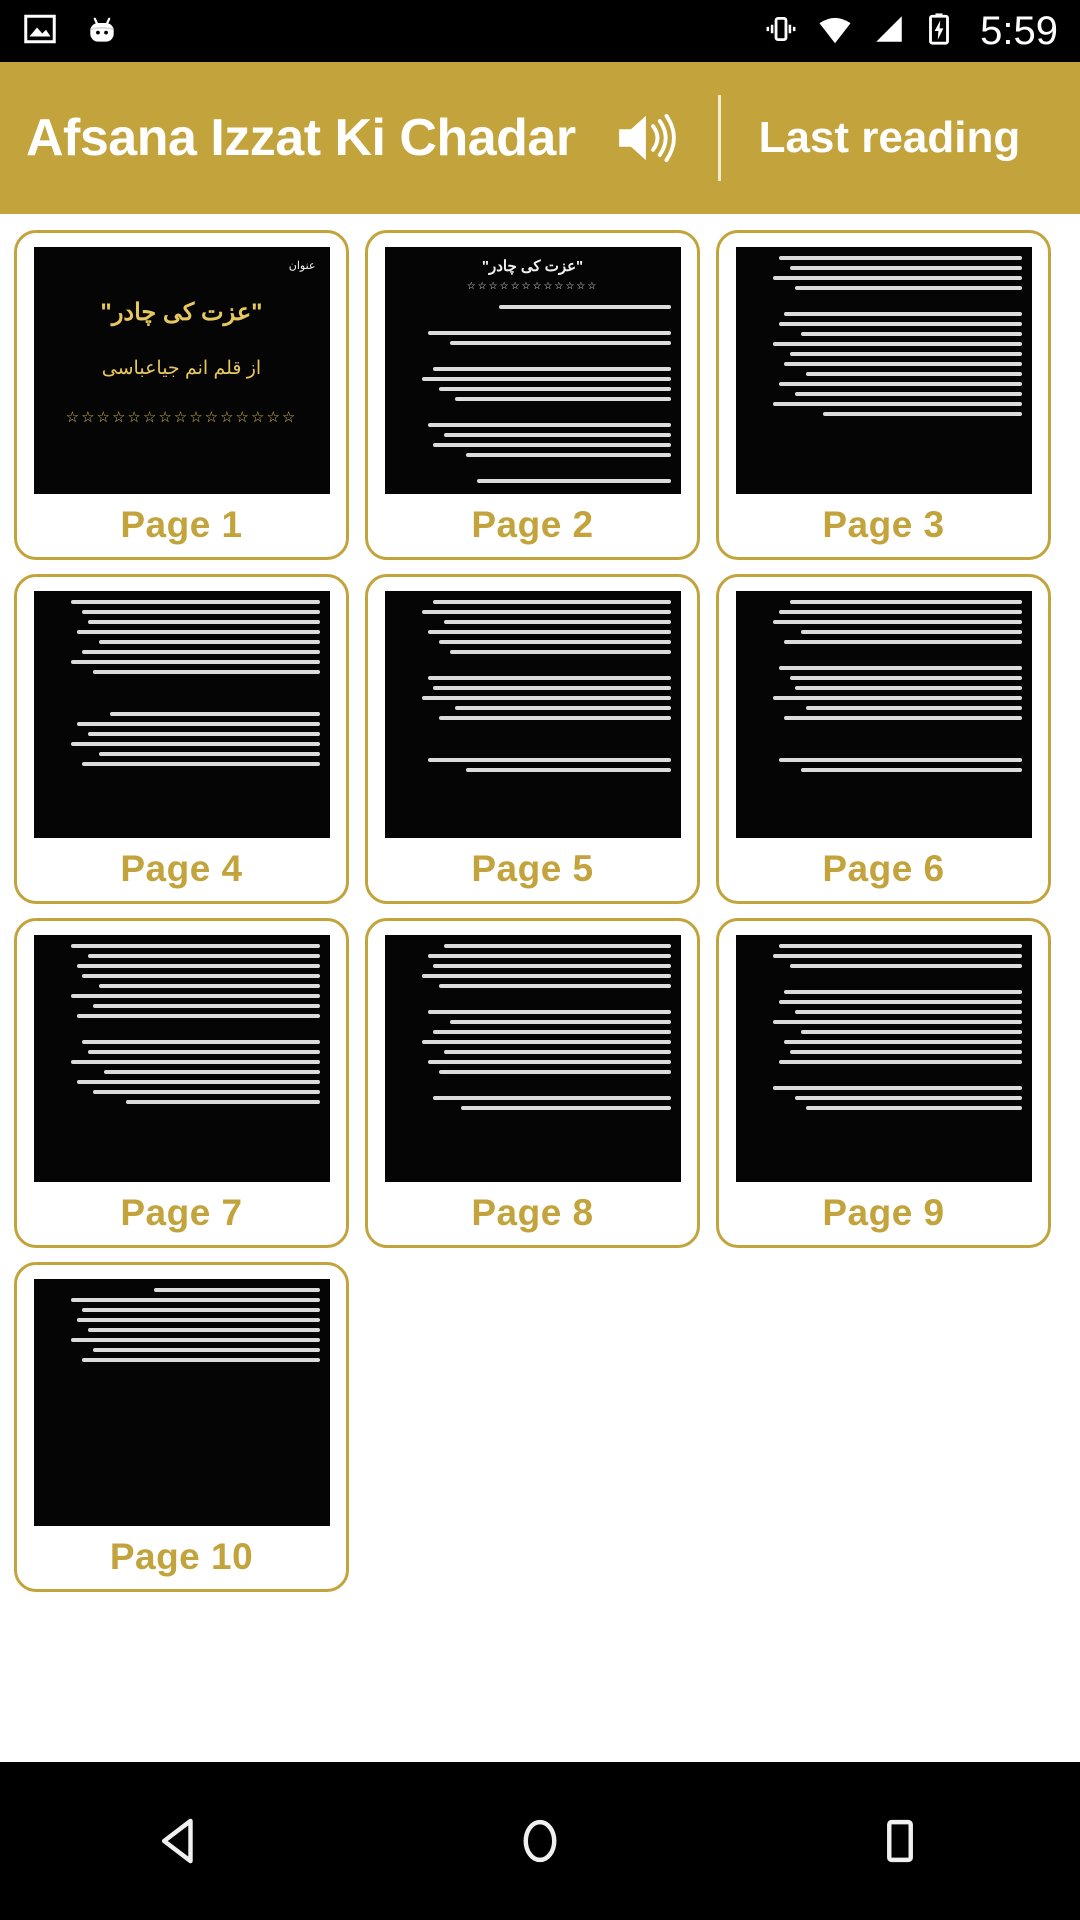  I want to click on status-bar: 5:59, so click(540, 31).